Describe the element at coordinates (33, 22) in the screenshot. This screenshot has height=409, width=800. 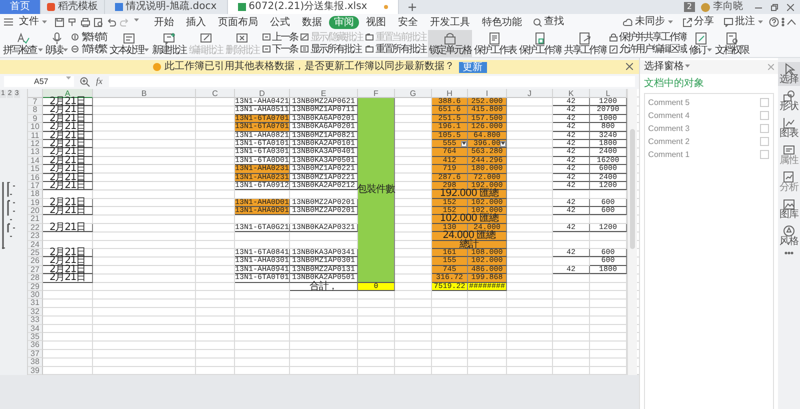
I see `file-menu: 文件` at that location.